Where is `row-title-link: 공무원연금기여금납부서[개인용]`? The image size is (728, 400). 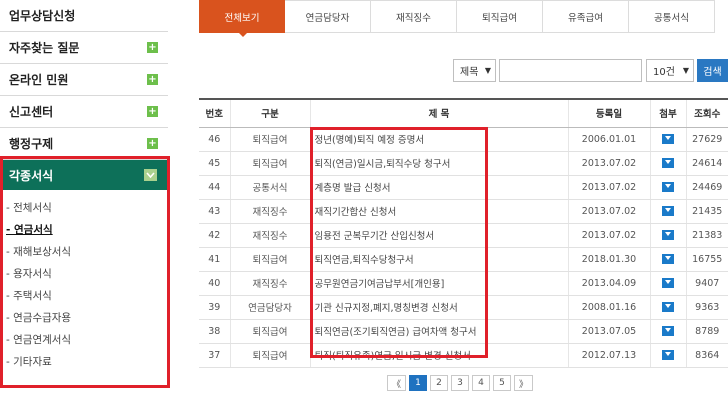 row-title-link: 공무원연금기여금납부서[개인용] is located at coordinates (438, 283).